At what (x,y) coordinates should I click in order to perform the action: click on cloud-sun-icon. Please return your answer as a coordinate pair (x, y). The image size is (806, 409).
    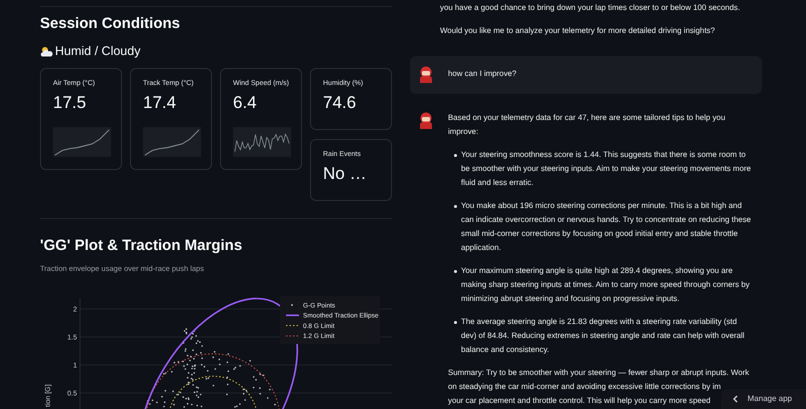
    Looking at the image, I should click on (46, 51).